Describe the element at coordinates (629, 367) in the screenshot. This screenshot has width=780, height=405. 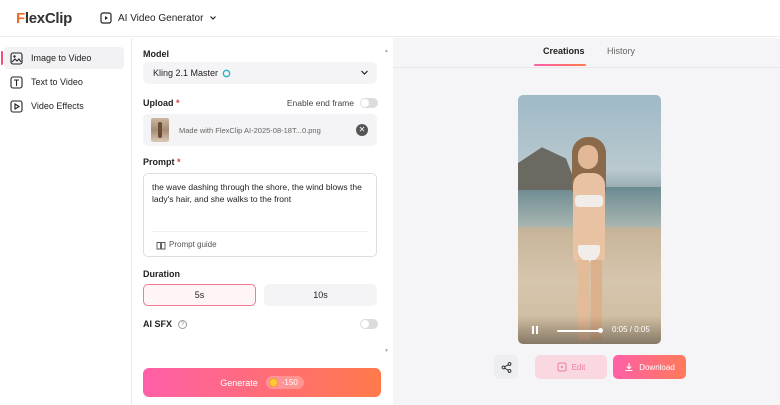
I see `download-icon` at that location.